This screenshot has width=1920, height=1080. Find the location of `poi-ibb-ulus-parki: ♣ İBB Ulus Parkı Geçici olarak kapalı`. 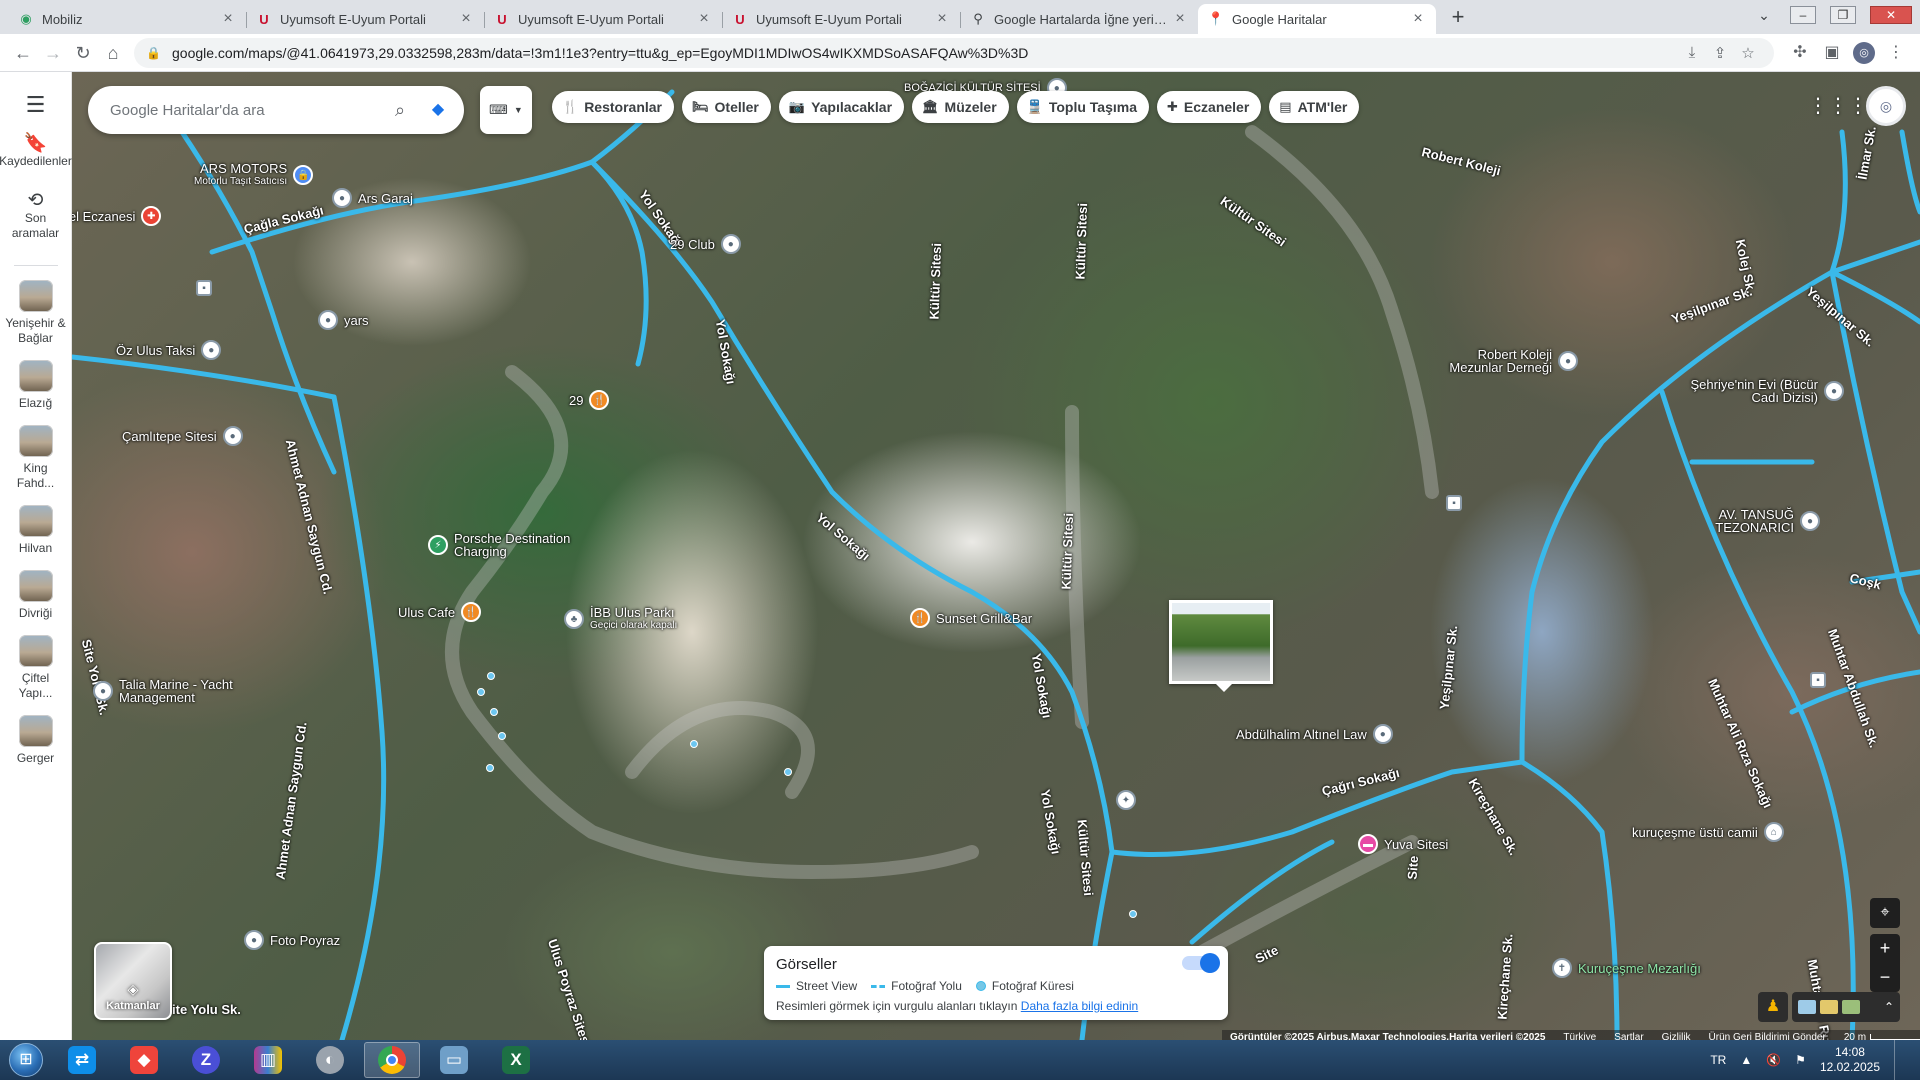

poi-ibb-ulus-parki: ♣ İBB Ulus Parkı Geçici olarak kapalı is located at coordinates (620, 619).